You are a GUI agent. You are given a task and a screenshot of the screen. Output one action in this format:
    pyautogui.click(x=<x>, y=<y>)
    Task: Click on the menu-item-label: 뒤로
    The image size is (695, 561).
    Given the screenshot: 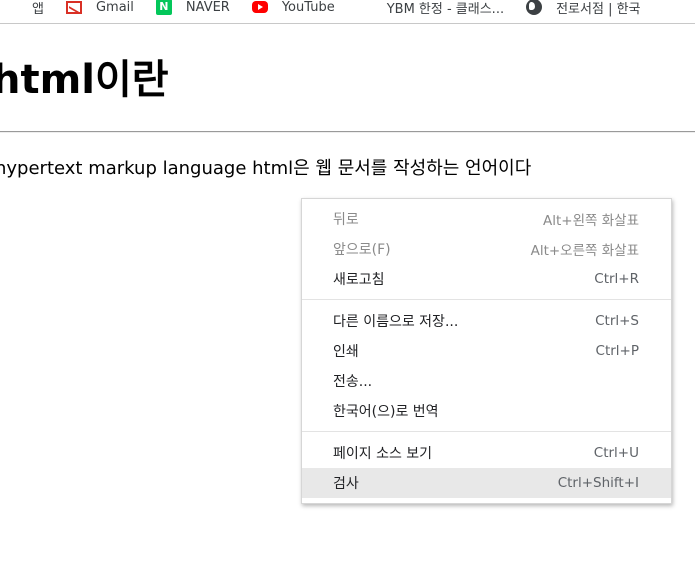 What is the action you would take?
    pyautogui.click(x=346, y=220)
    